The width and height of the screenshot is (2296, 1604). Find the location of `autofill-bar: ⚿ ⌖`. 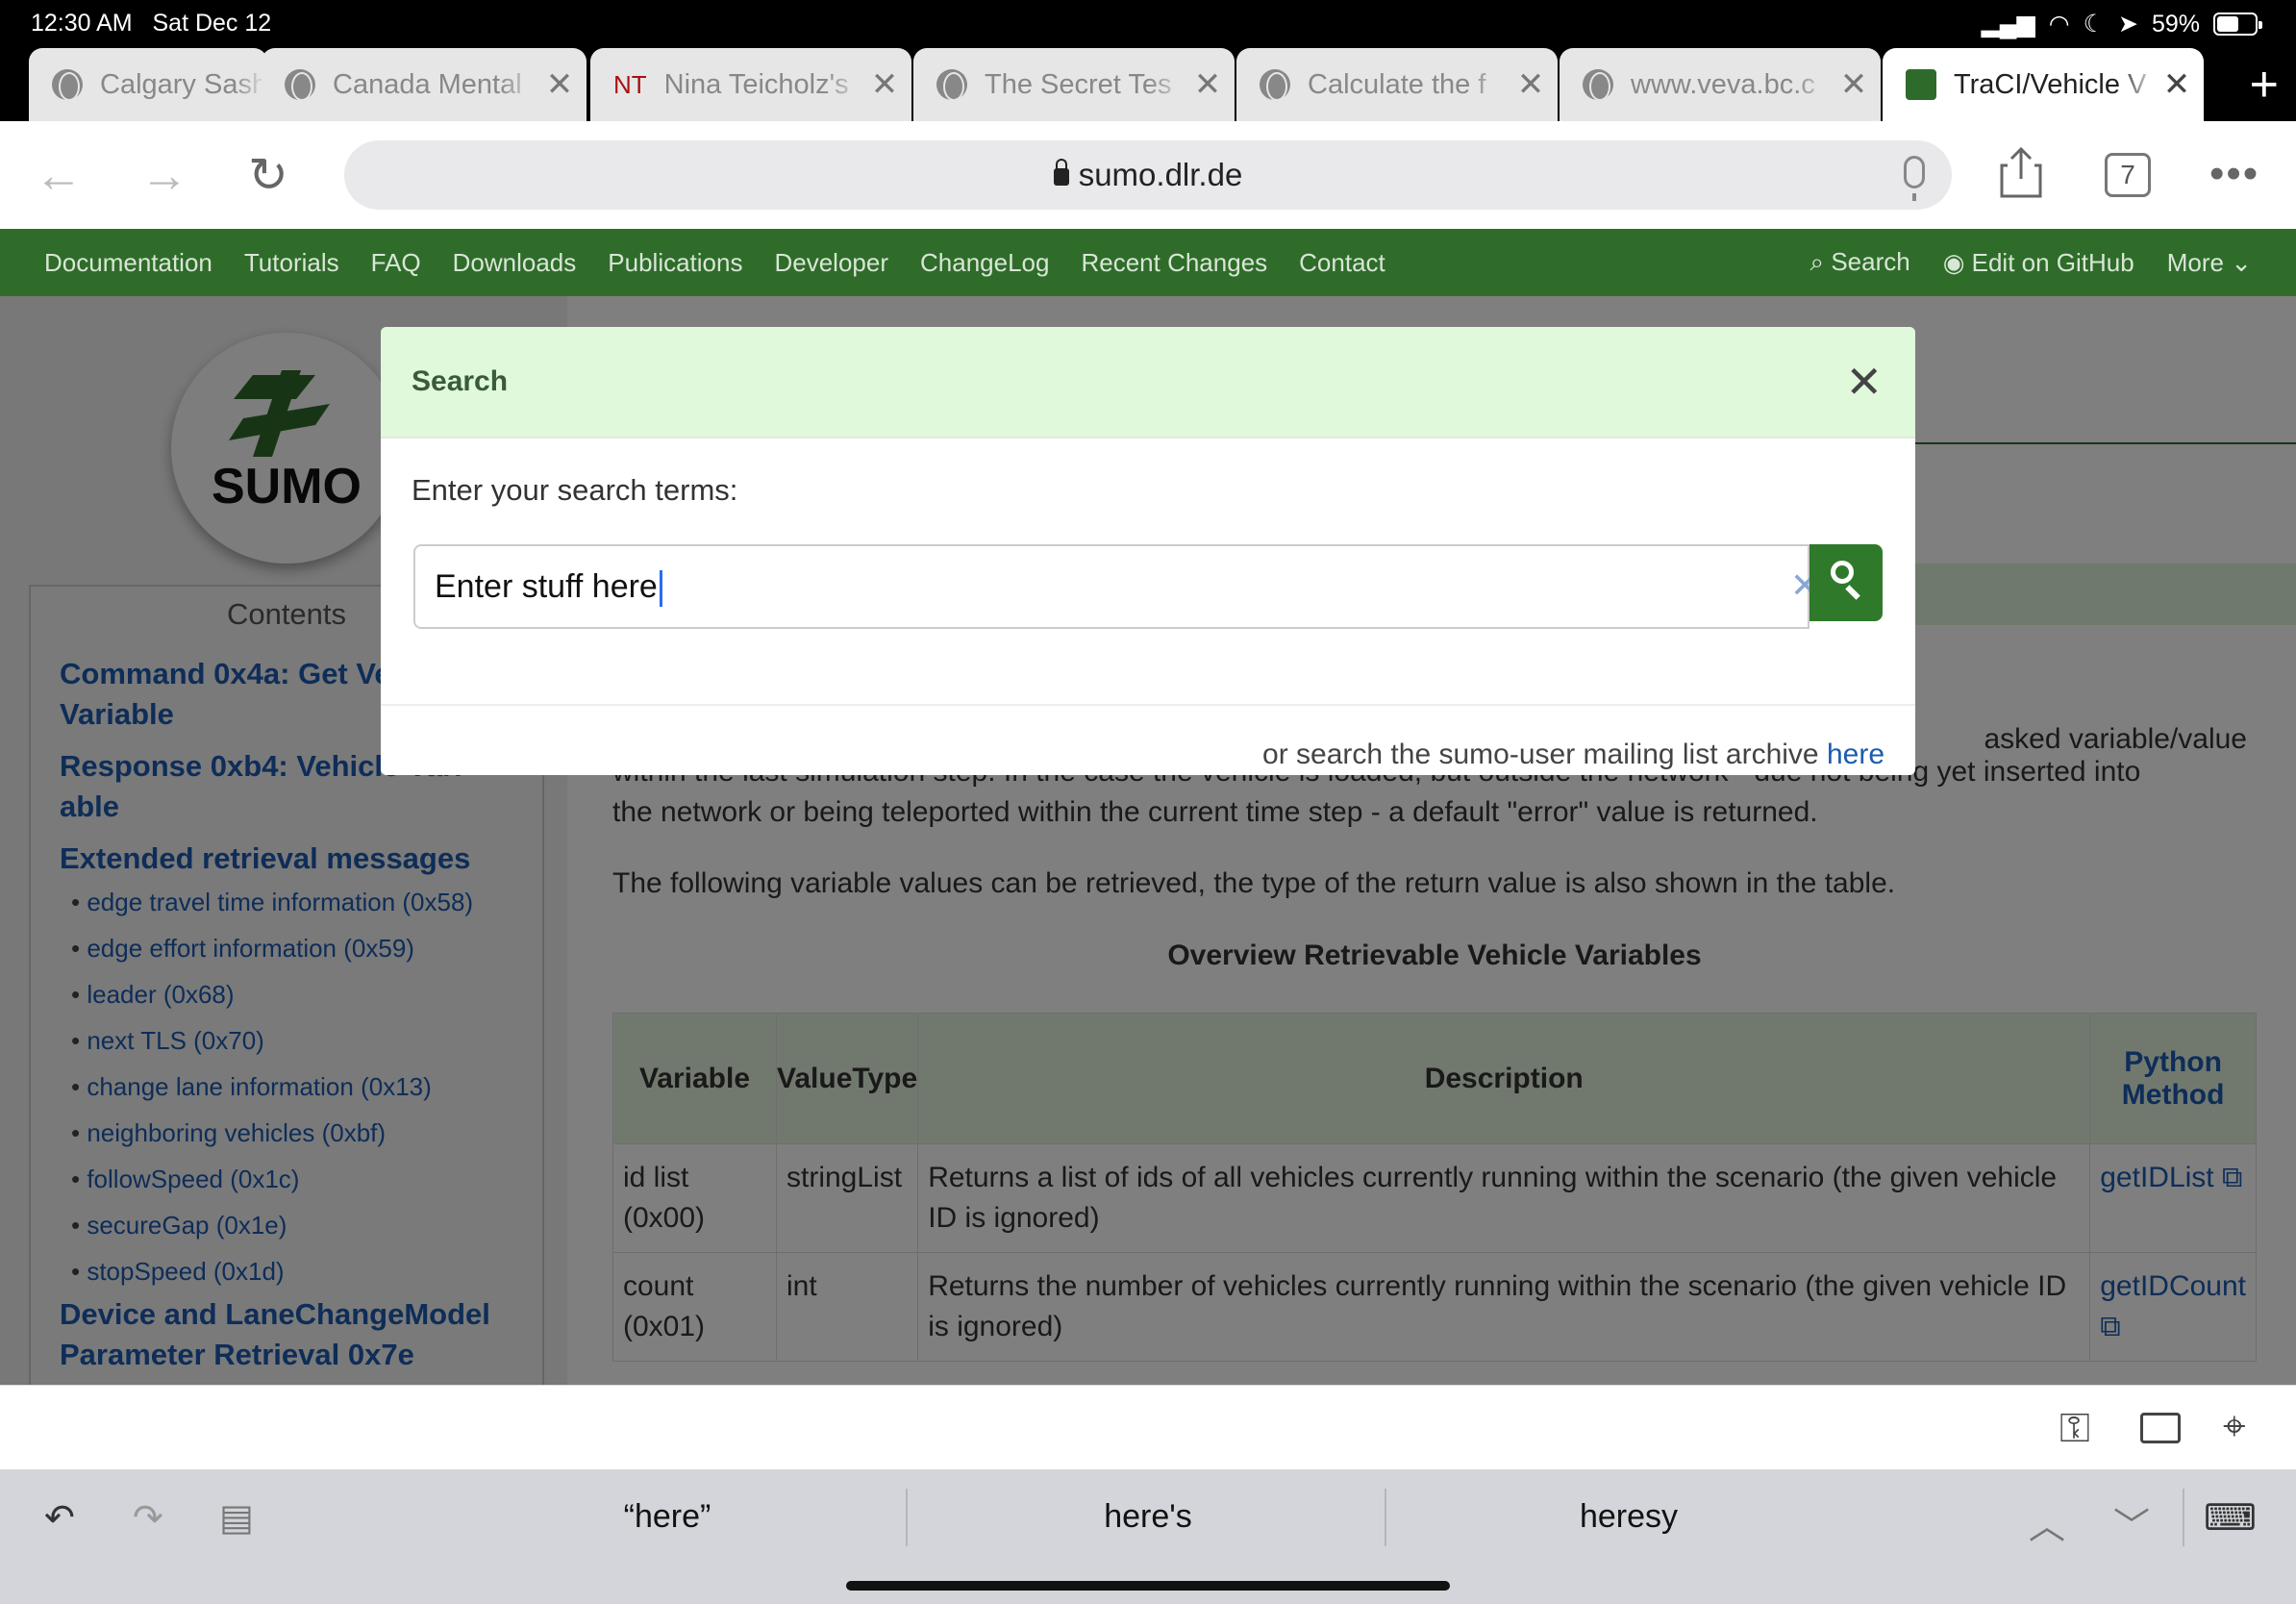

autofill-bar: ⚿ ⌖ is located at coordinates (1148, 1427).